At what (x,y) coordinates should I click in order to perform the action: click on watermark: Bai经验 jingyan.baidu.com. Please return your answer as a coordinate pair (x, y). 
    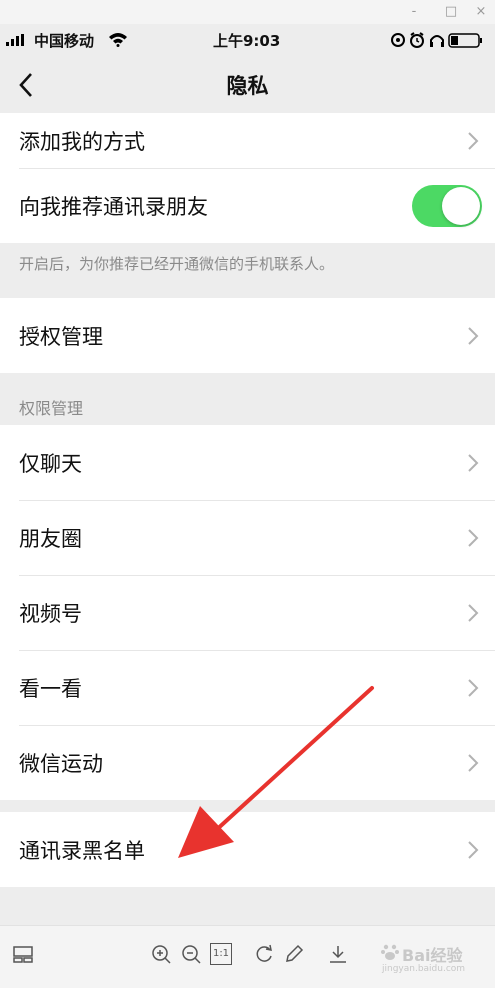
    Looking at the image, I should click on (433, 960).